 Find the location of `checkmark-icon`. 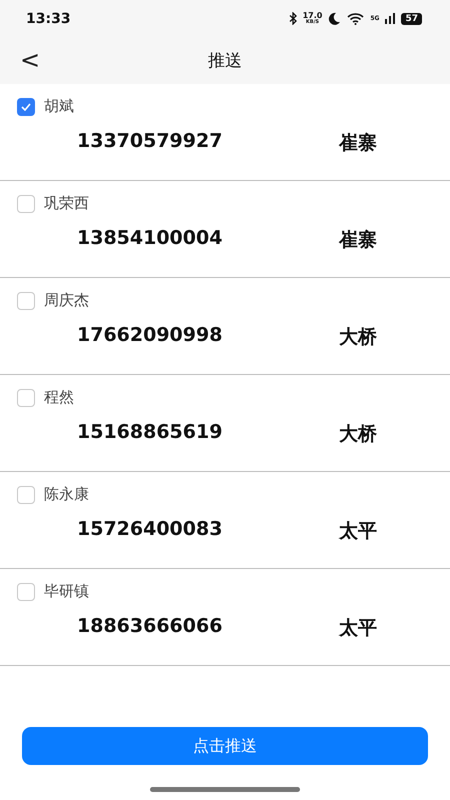

checkmark-icon is located at coordinates (26, 106).